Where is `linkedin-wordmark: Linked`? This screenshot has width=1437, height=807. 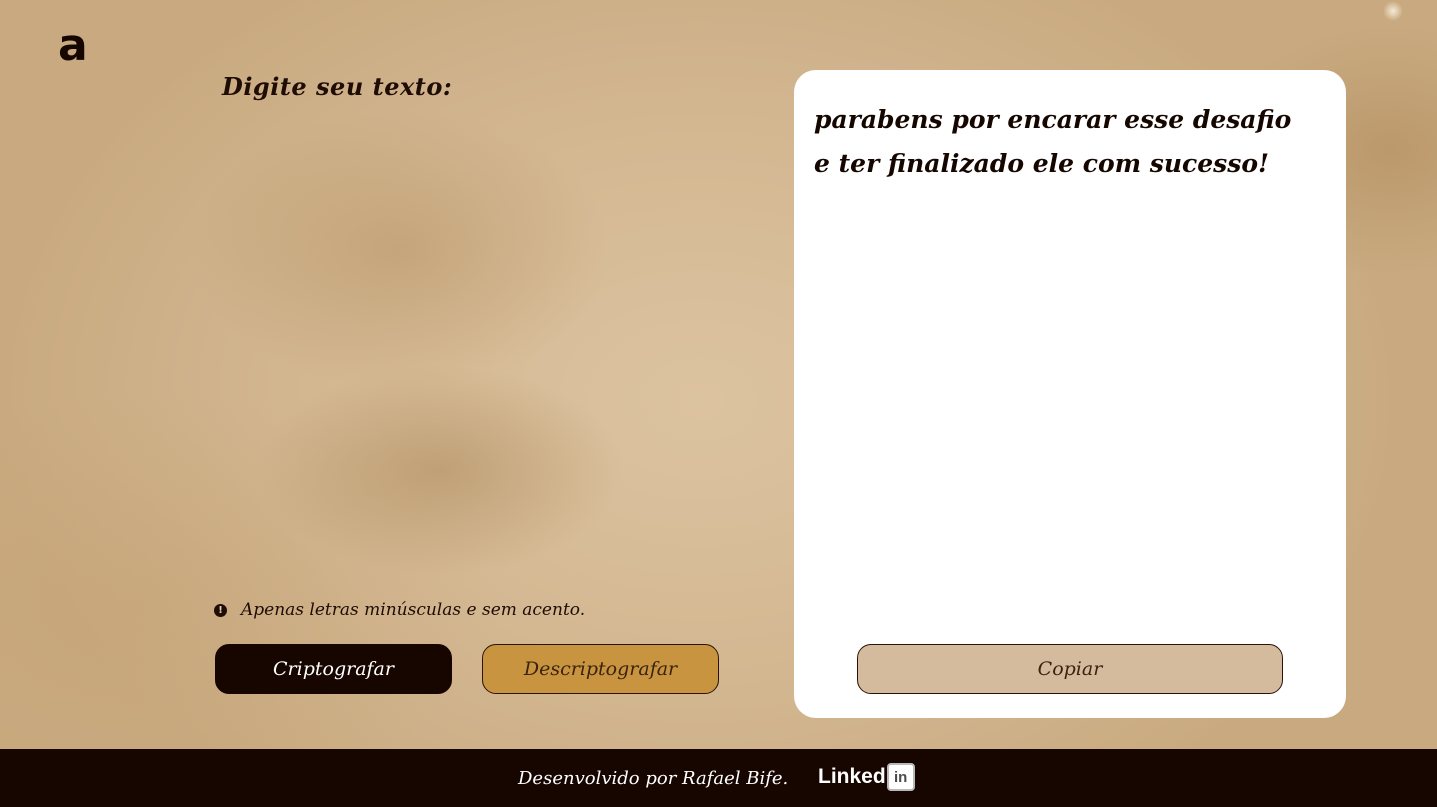 linkedin-wordmark: Linked is located at coordinates (852, 776).